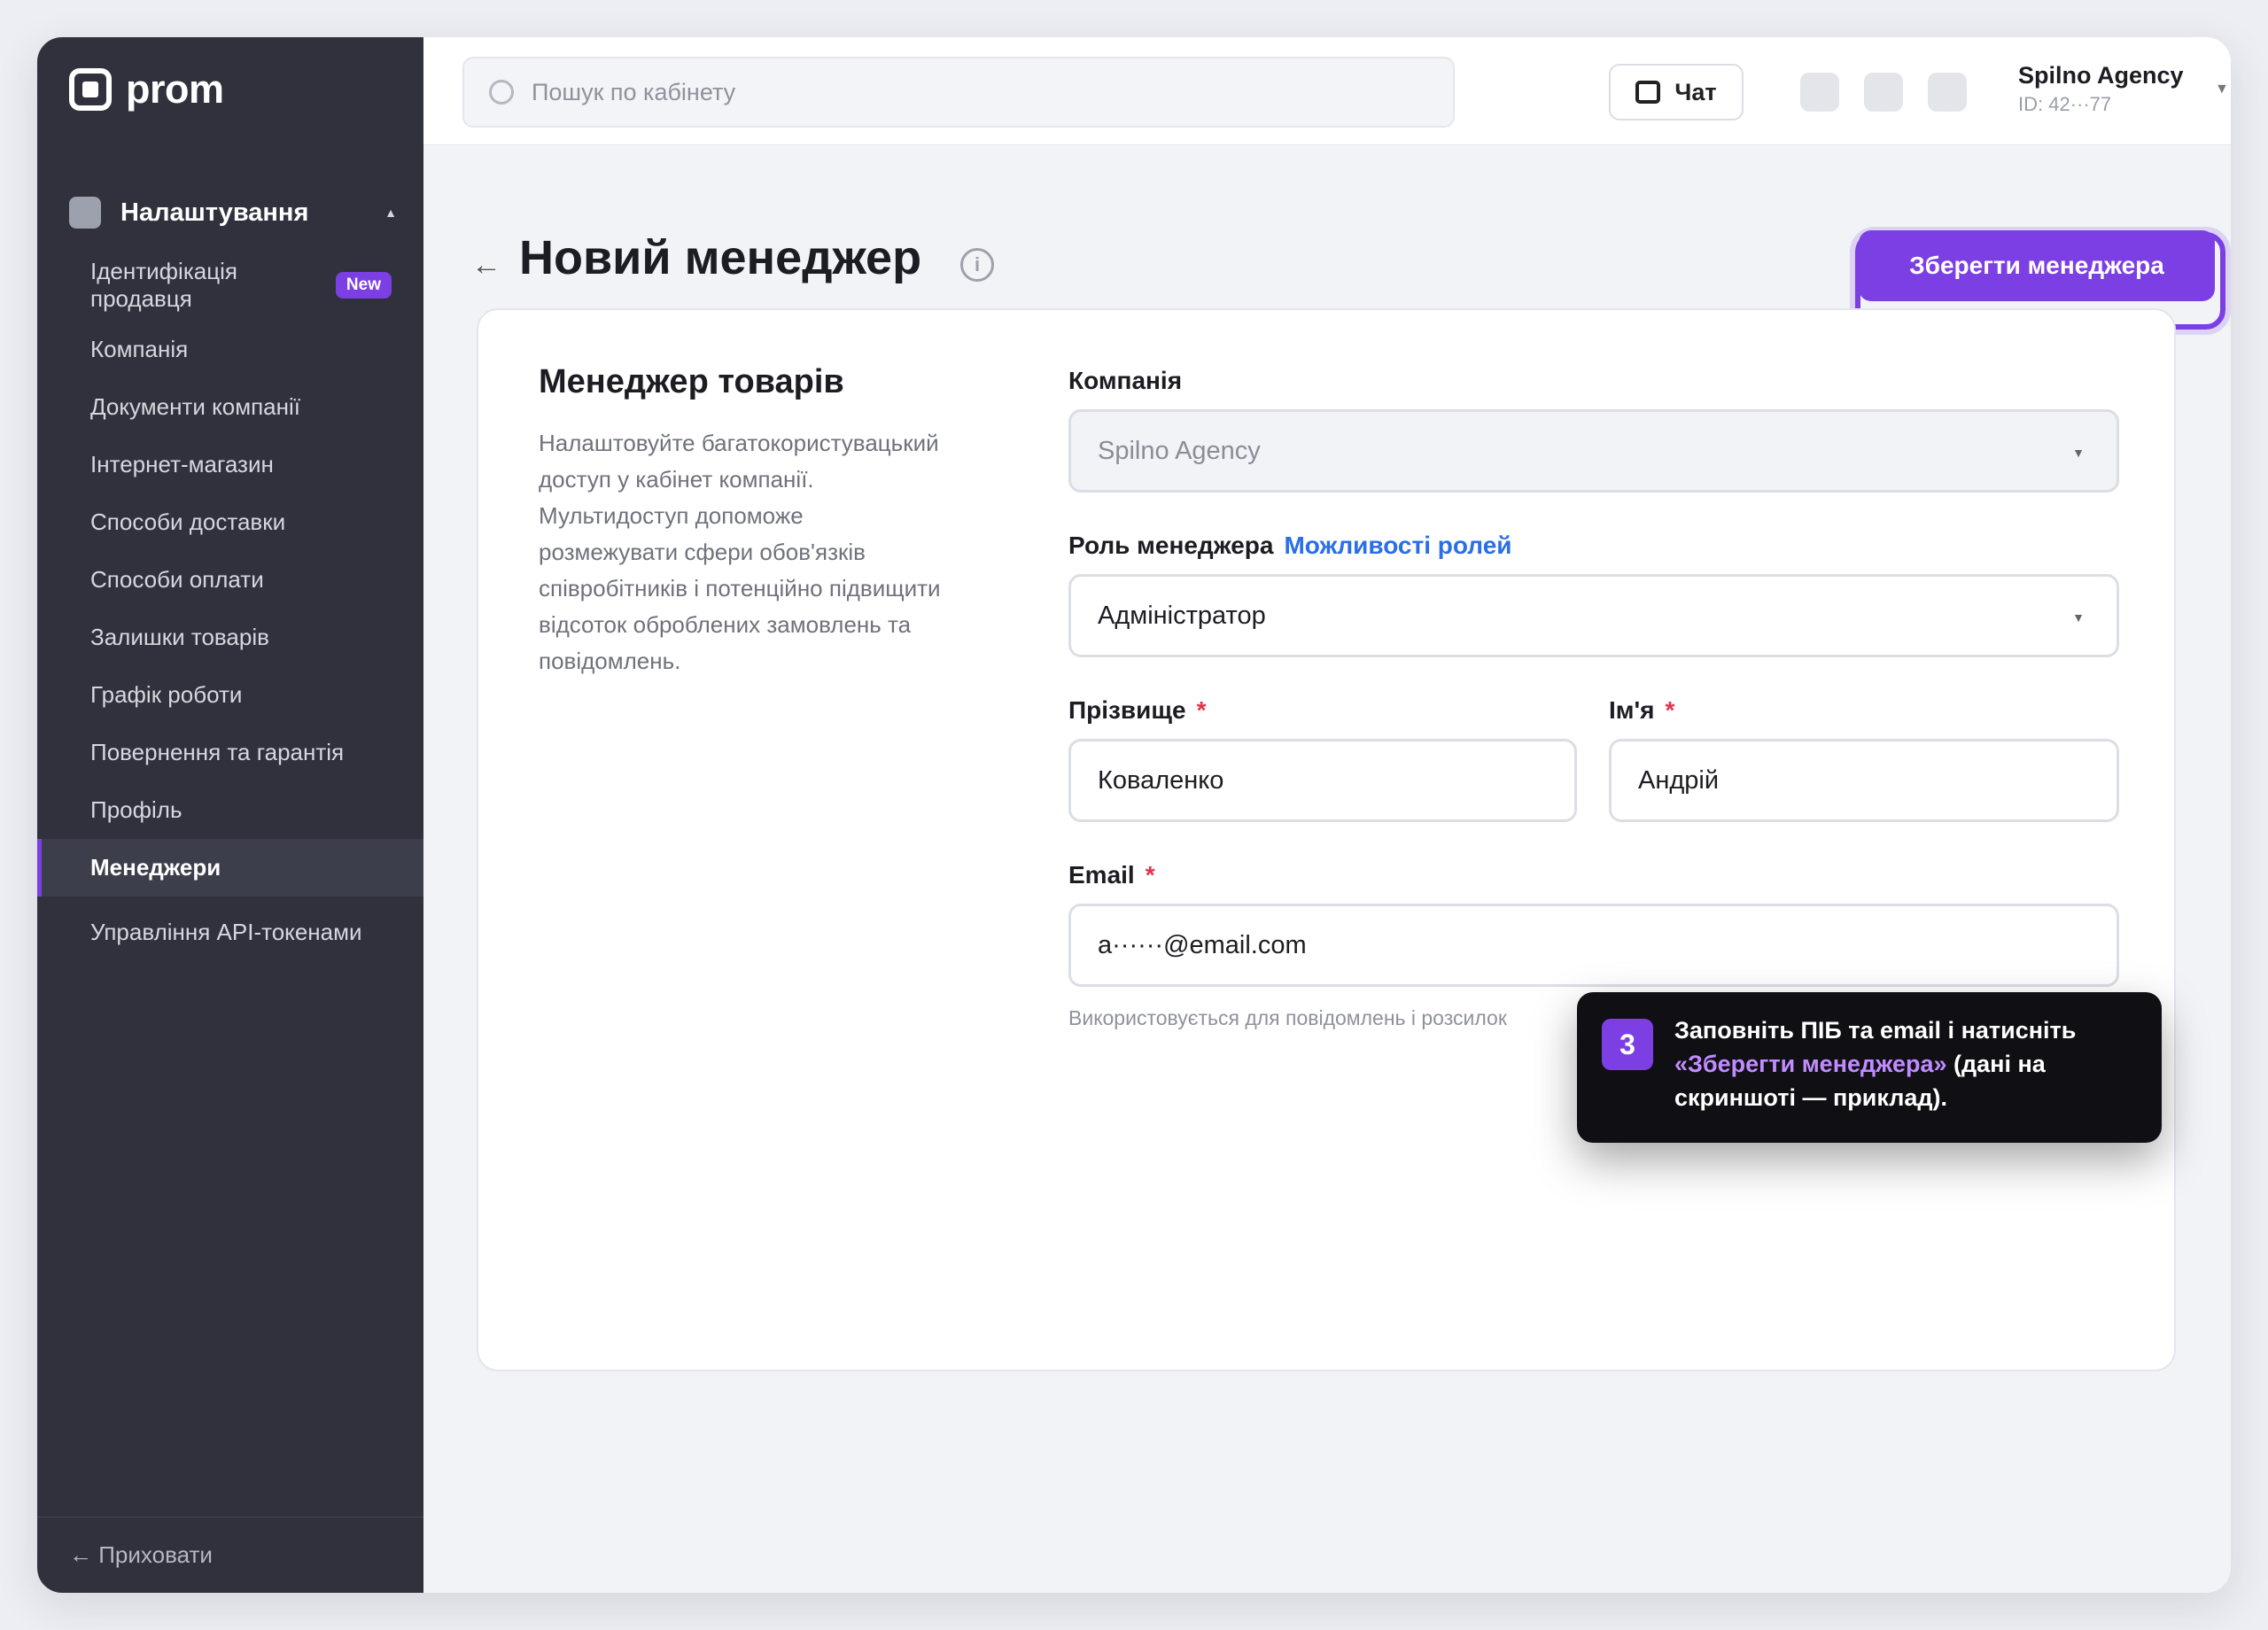 This screenshot has width=2268, height=1630. What do you see at coordinates (1593, 945) in the screenshot?
I see `email-input: a······@email.com` at bounding box center [1593, 945].